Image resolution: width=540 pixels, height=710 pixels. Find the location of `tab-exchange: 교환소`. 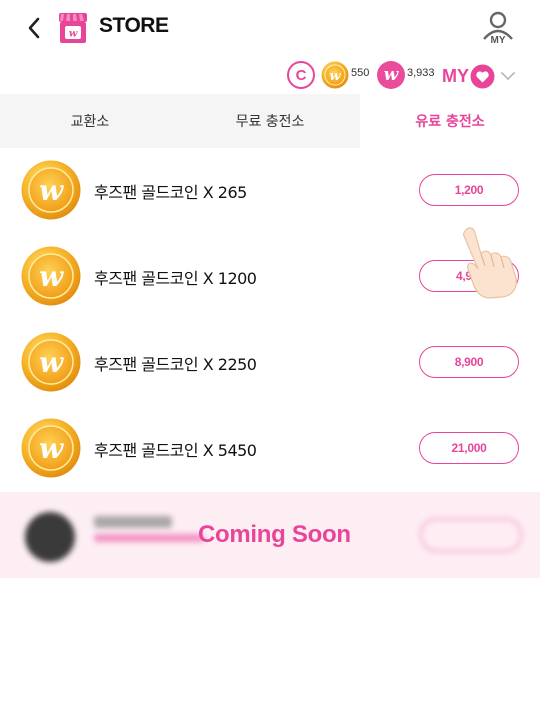

tab-exchange: 교환소 is located at coordinates (90, 121).